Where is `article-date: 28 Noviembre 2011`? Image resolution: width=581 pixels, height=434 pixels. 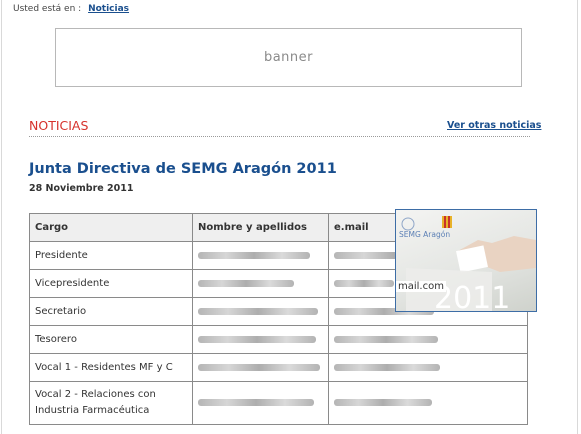 article-date: 28 Noviembre 2011 is located at coordinates (81, 188).